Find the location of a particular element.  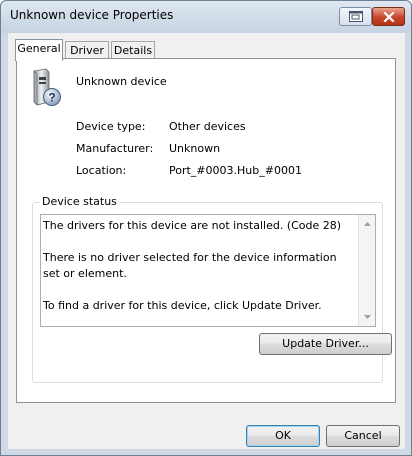

manufacturer-value: Unknown is located at coordinates (195, 148).